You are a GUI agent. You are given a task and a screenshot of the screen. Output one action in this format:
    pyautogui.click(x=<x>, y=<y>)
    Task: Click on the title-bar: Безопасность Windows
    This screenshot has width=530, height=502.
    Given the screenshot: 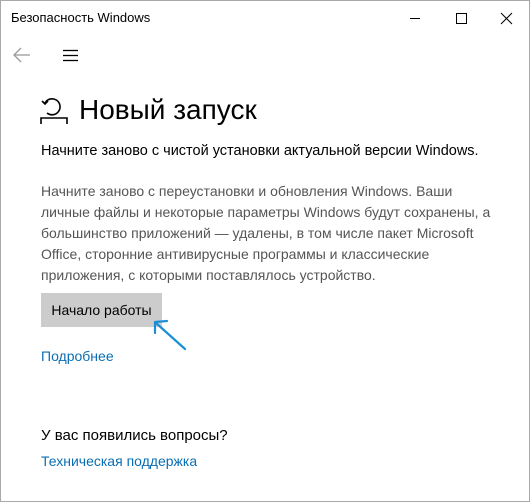 What is the action you would take?
    pyautogui.click(x=265, y=18)
    